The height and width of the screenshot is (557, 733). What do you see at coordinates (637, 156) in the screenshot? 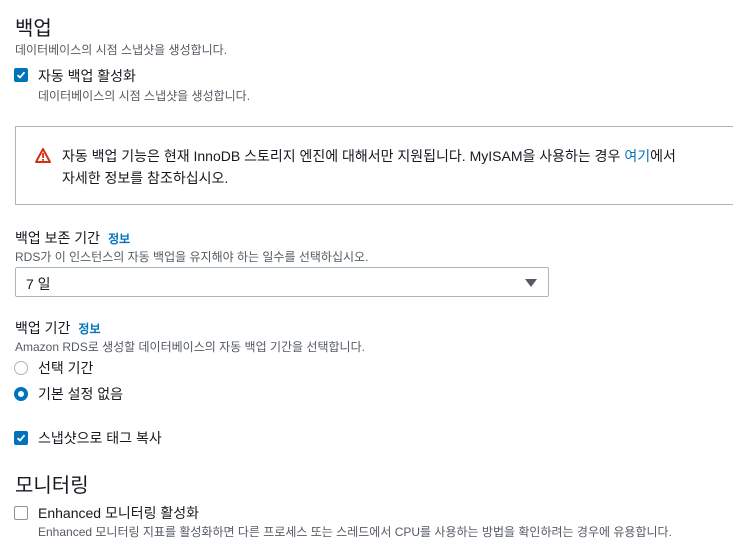
I see `alert-here-link: 여기` at bounding box center [637, 156].